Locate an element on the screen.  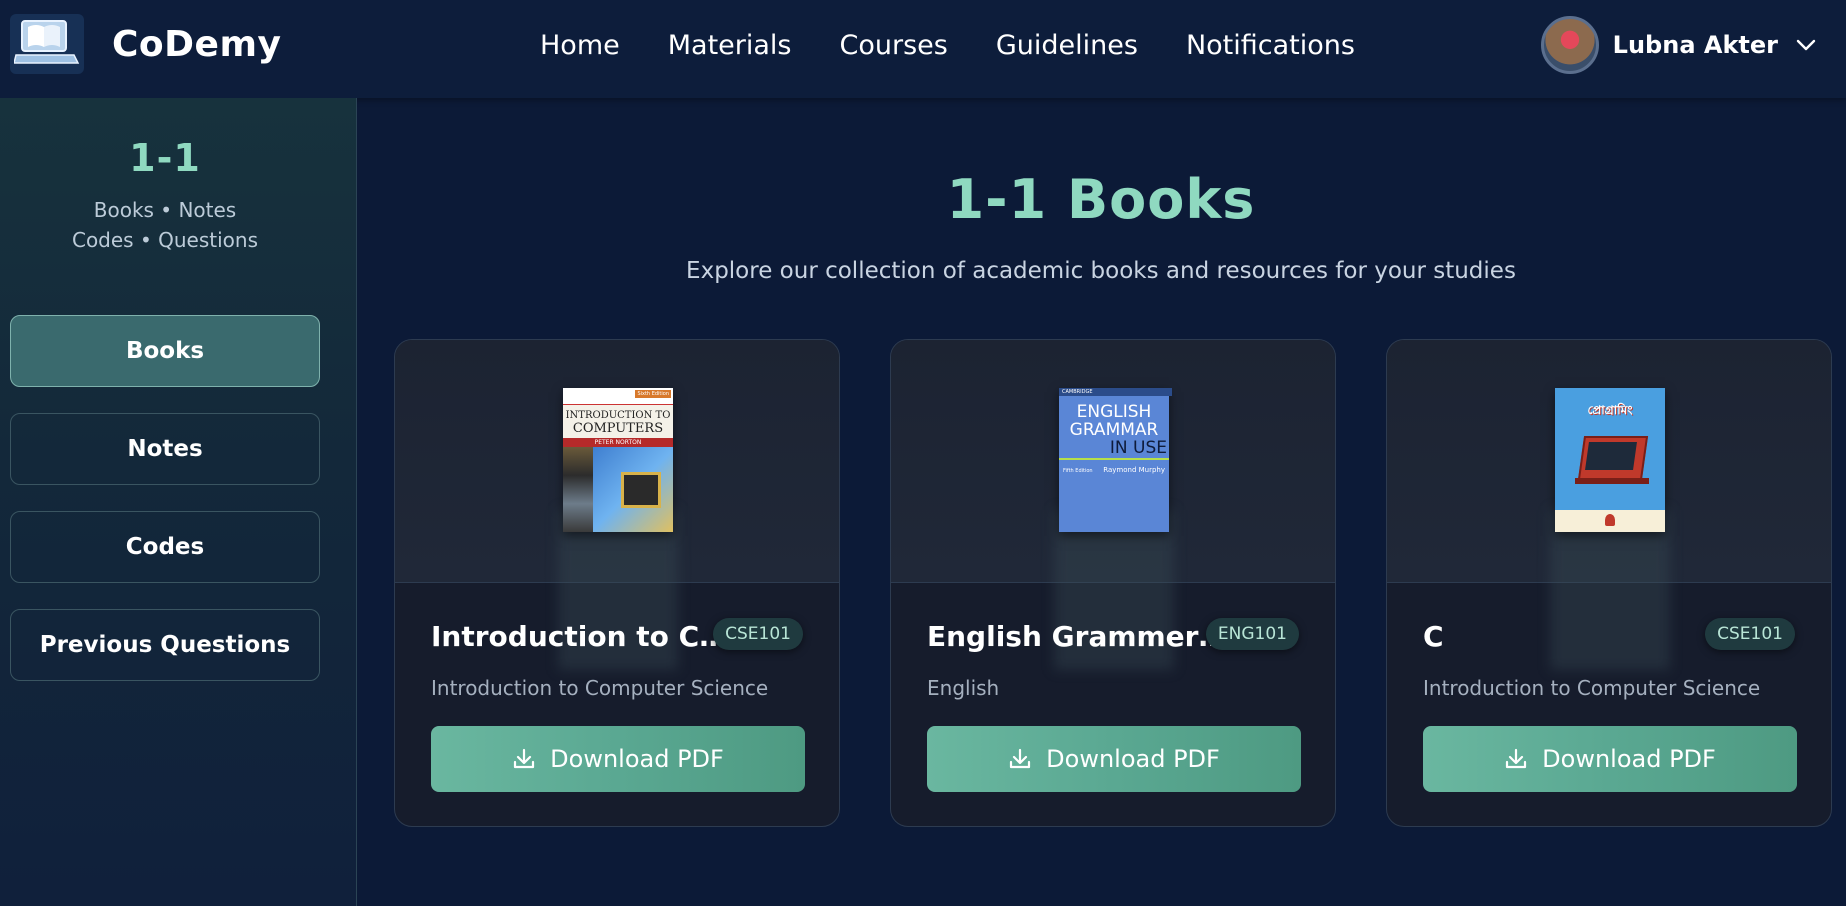
book-cover-area: প্রোগ্রামিং is located at coordinates (1609, 505).